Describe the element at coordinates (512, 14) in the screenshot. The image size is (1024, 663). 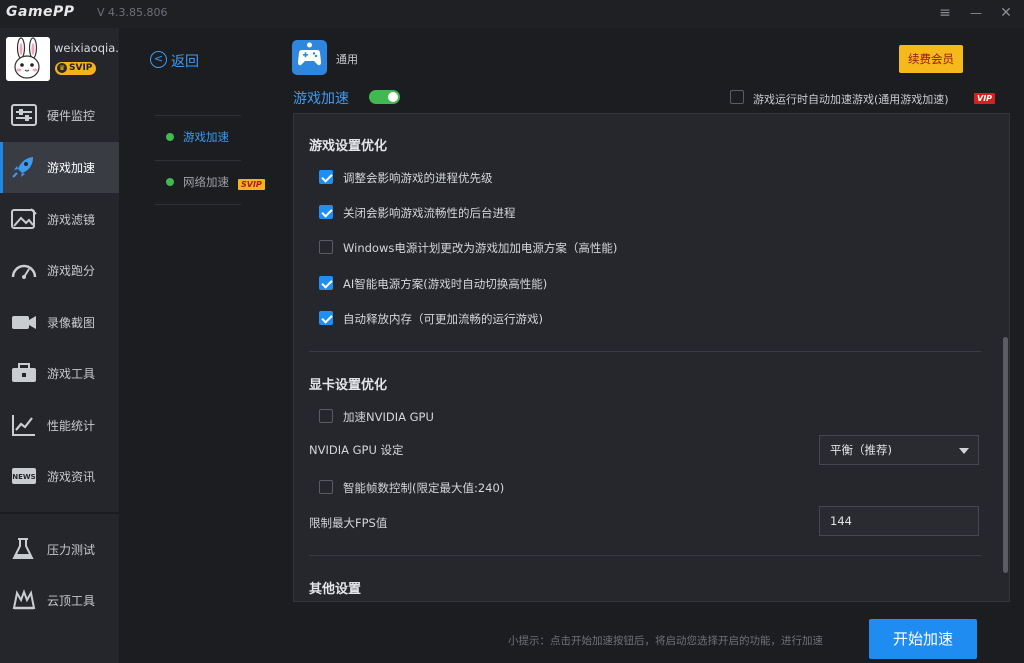
I see `title-bar: GamePP V 4.3.85.806 ≡ — ✕` at that location.